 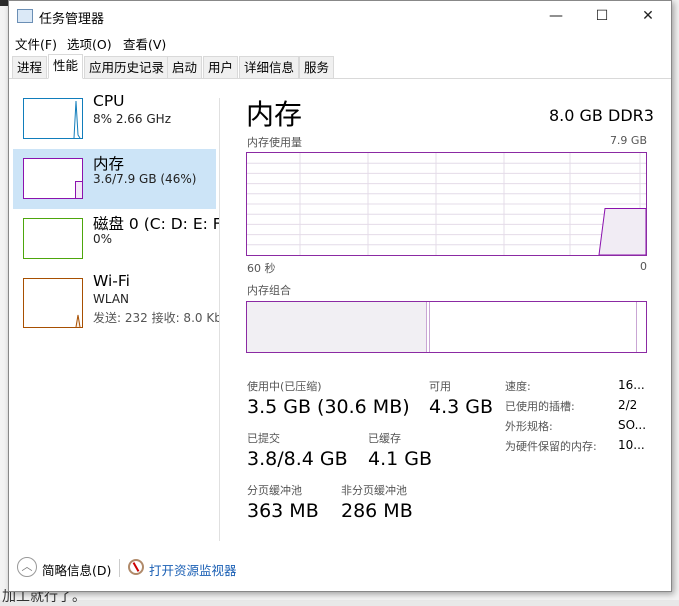 I want to click on standby-segment, so click(x=636, y=327).